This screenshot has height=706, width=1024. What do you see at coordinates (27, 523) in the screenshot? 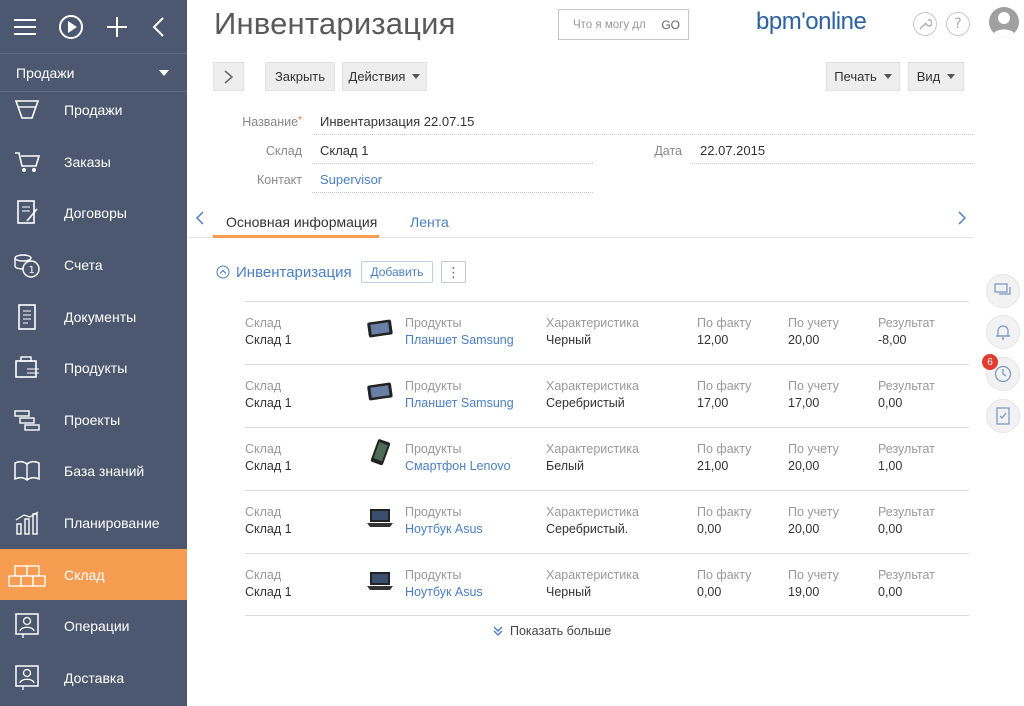
I see `bar-chart-icon` at bounding box center [27, 523].